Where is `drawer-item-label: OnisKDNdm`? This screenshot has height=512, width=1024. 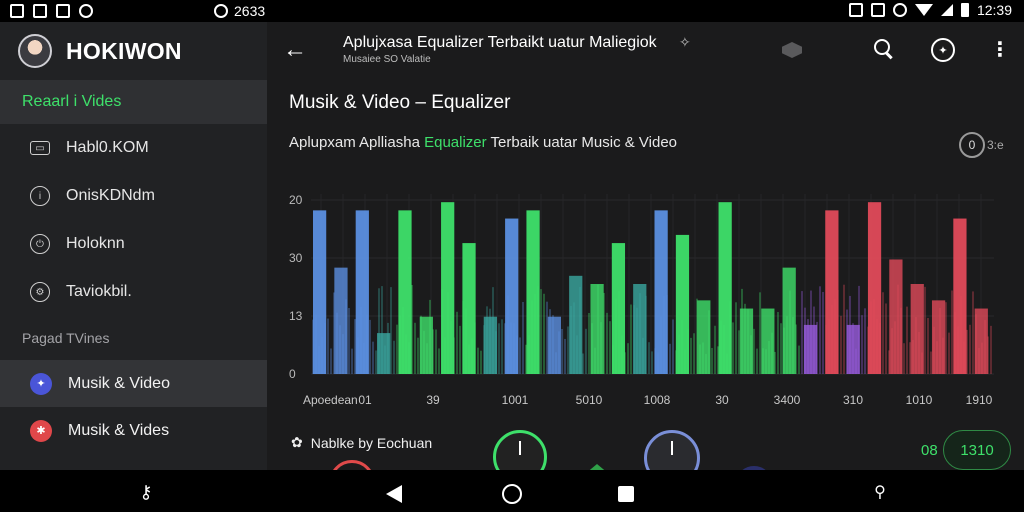
drawer-item-label: OnisKDNdm is located at coordinates (110, 195).